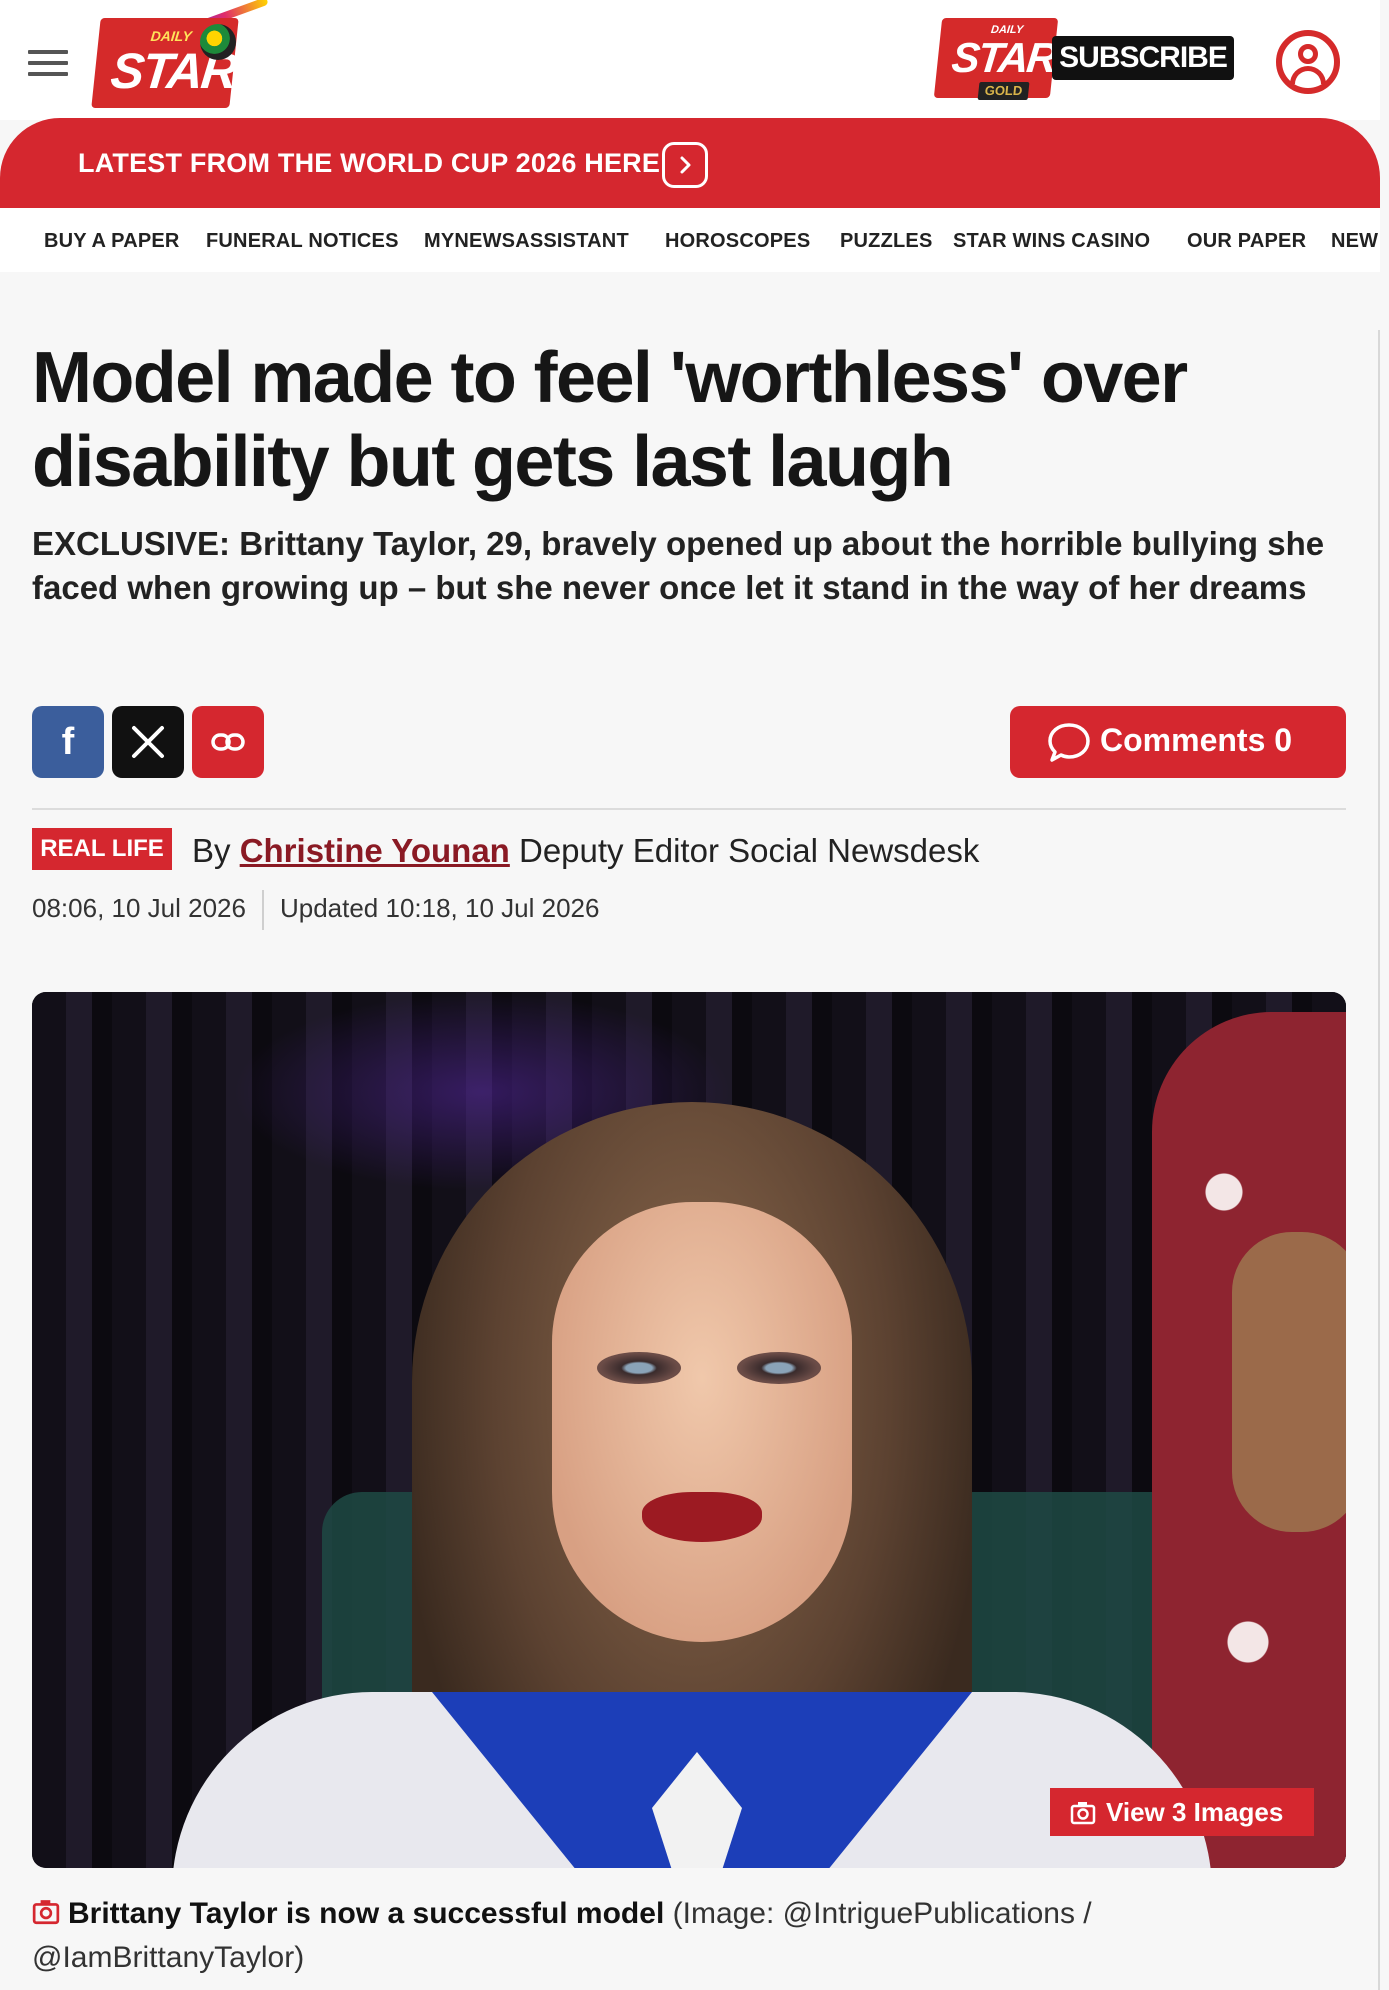  What do you see at coordinates (1069, 742) in the screenshot?
I see `comment-bubble-icon` at bounding box center [1069, 742].